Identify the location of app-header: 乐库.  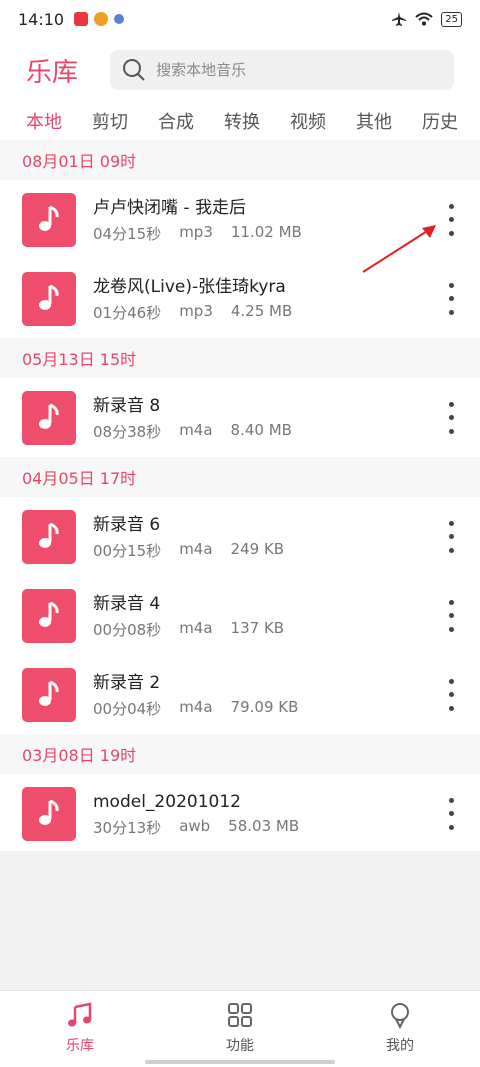
(240, 70).